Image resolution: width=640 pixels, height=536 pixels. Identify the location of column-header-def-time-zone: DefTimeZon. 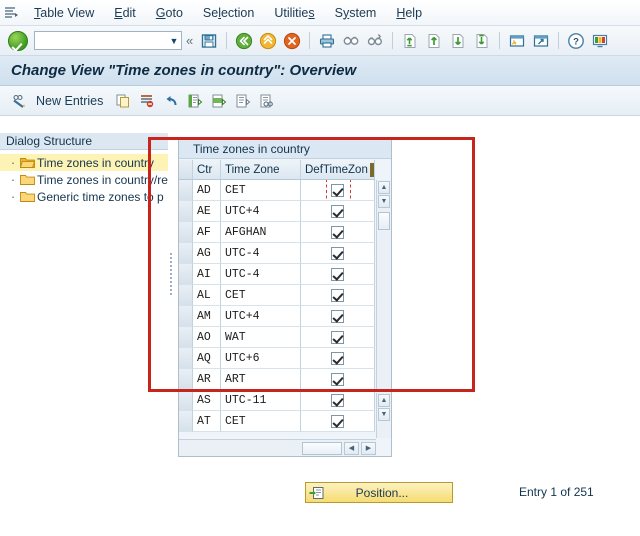
(338, 170).